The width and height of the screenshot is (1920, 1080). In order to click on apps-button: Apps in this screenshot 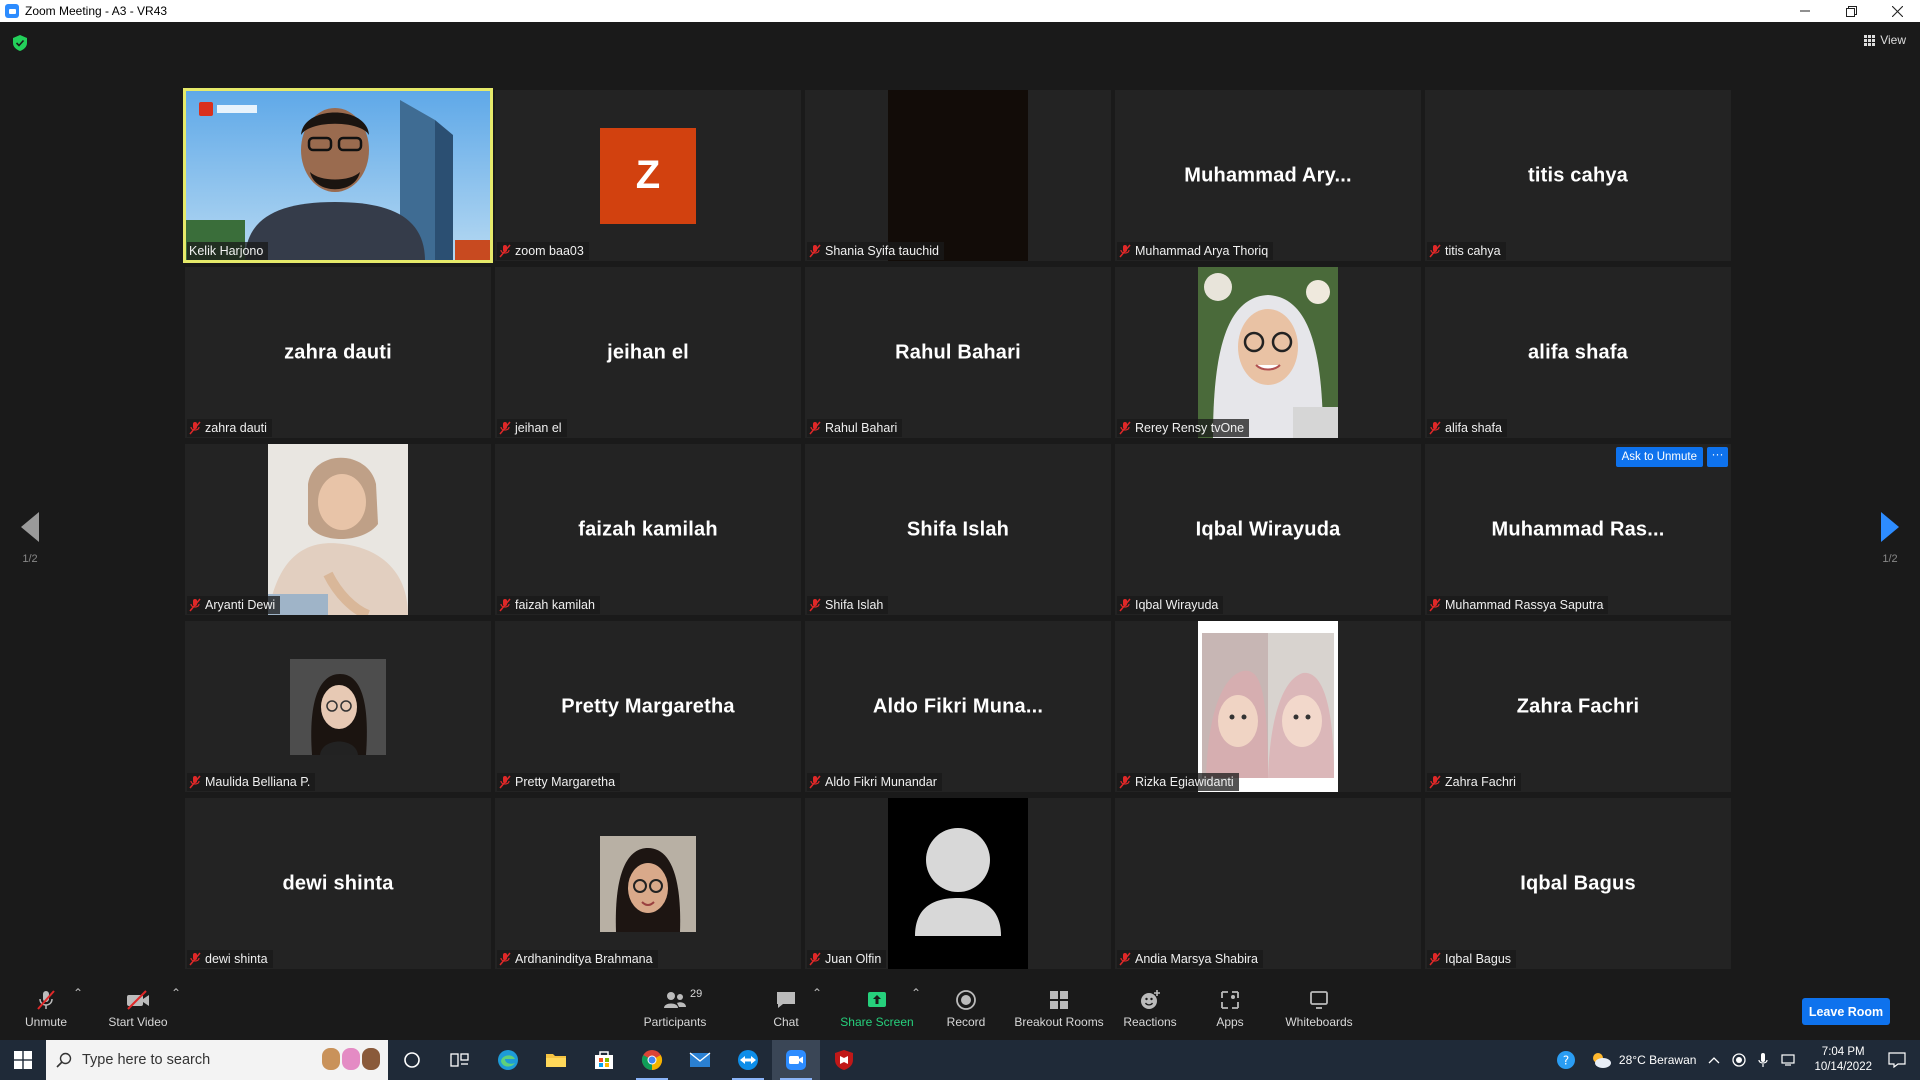, I will do `click(1230, 1008)`.